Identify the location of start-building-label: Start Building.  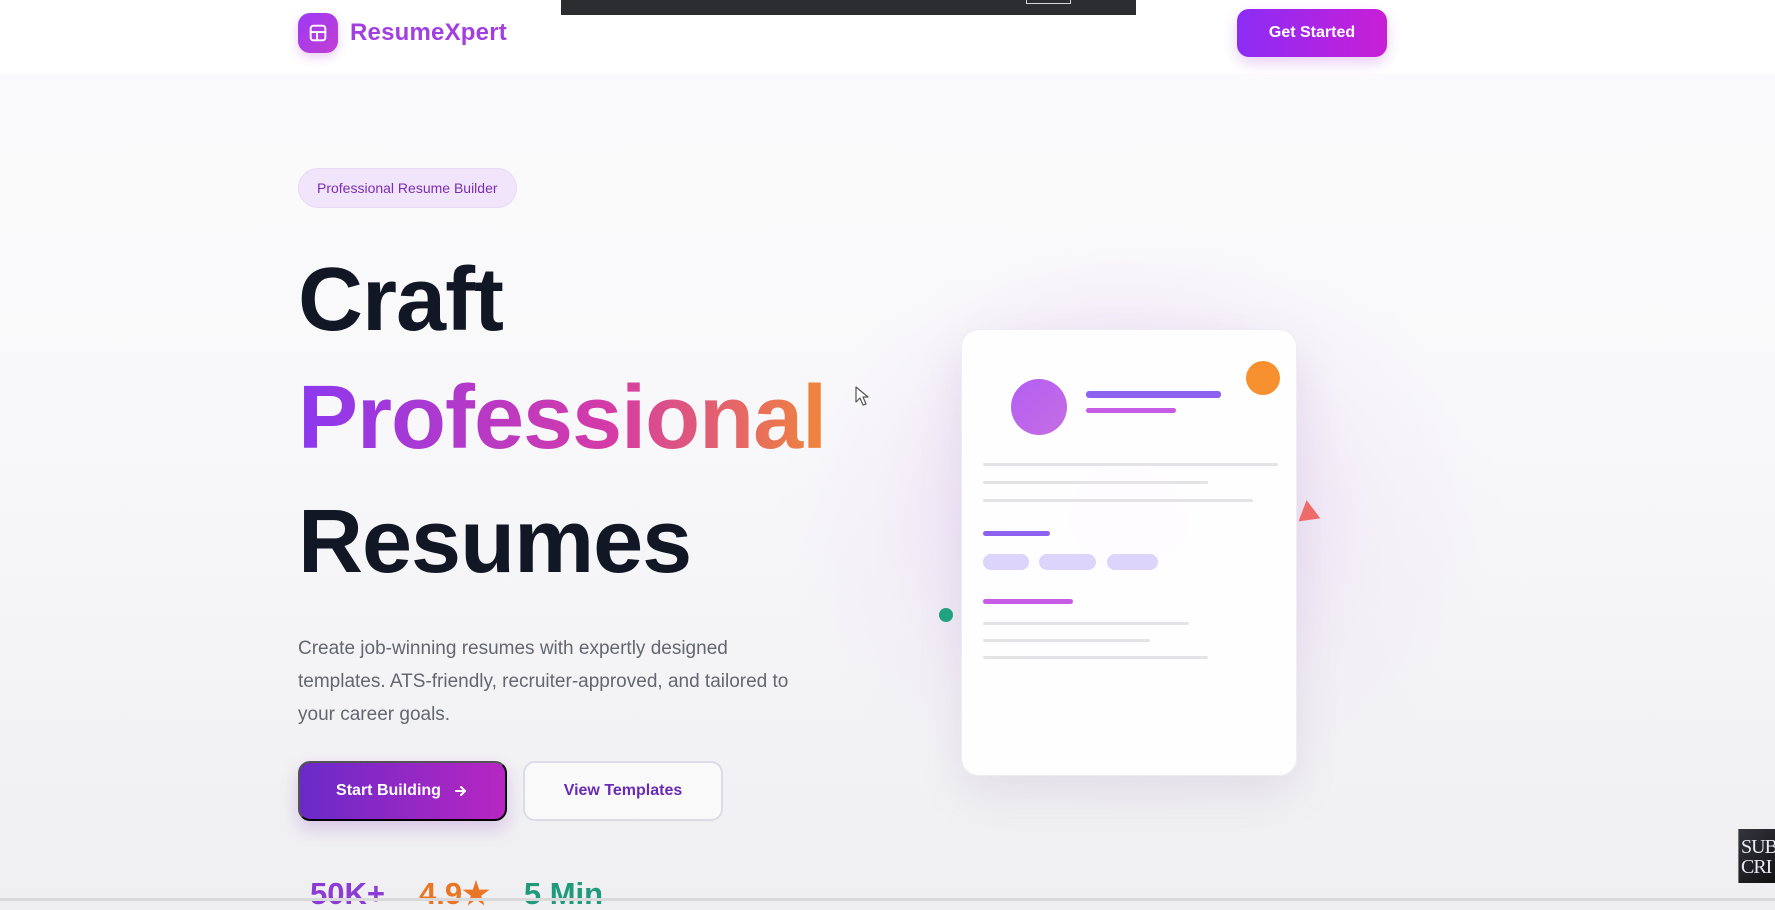
(388, 790).